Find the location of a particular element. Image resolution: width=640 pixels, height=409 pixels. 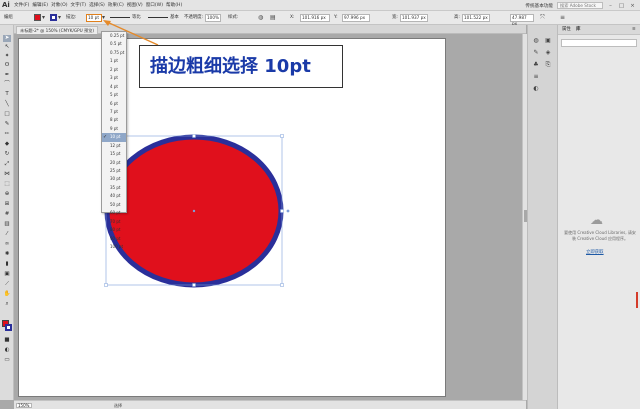

brush-panel-icon: ✎ is located at coordinates (536, 53).